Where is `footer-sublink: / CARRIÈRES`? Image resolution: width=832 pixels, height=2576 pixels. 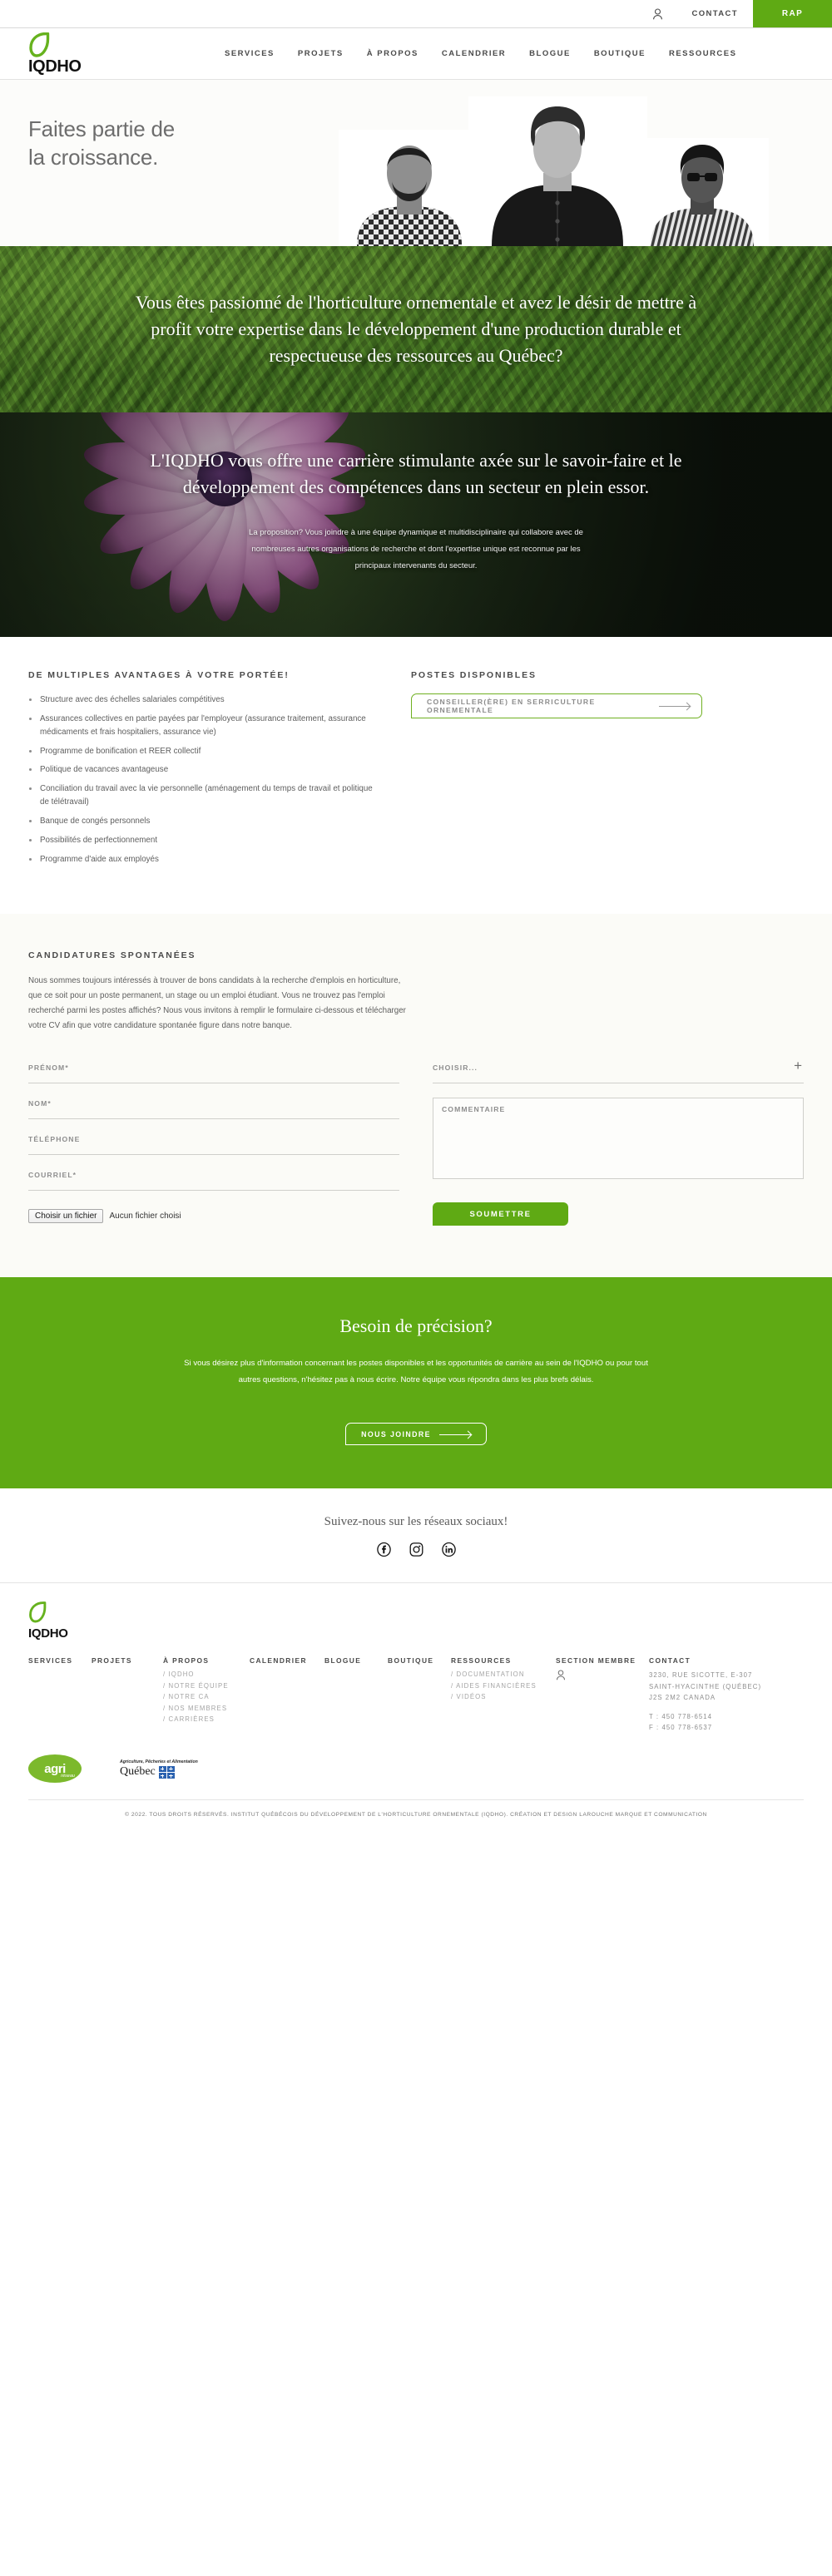
footer-sublink: / CARRIÈRES is located at coordinates (199, 1720).